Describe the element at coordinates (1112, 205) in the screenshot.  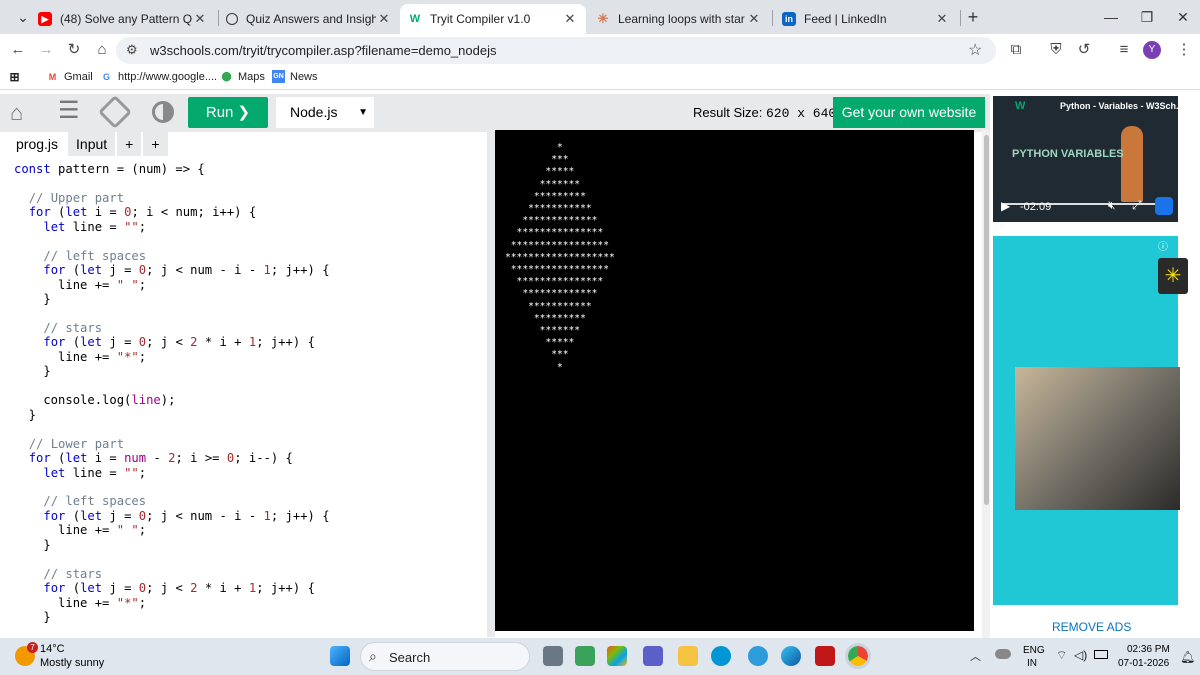
I see `mute-icon: 🔇︎` at that location.